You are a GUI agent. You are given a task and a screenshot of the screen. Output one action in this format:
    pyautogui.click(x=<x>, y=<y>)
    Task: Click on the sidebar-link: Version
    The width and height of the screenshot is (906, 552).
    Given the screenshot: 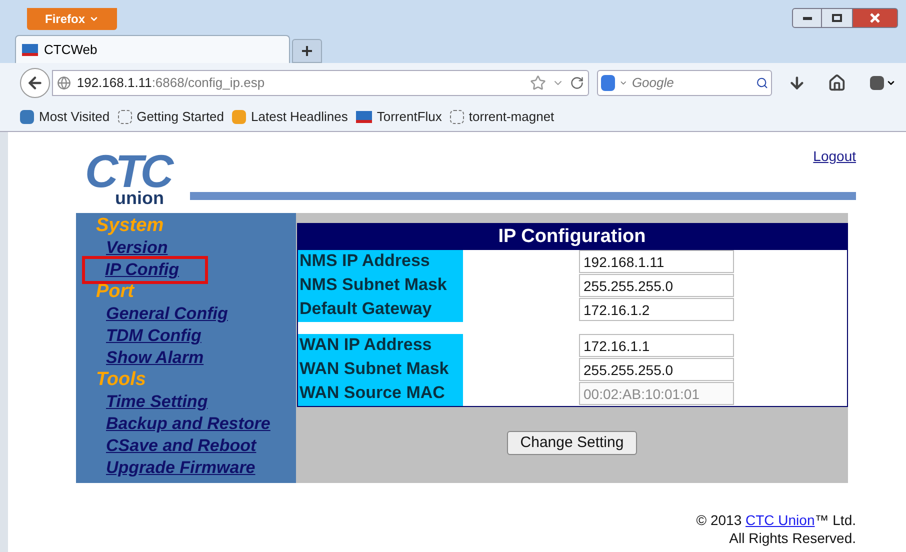 What is the action you would take?
    pyautogui.click(x=138, y=248)
    